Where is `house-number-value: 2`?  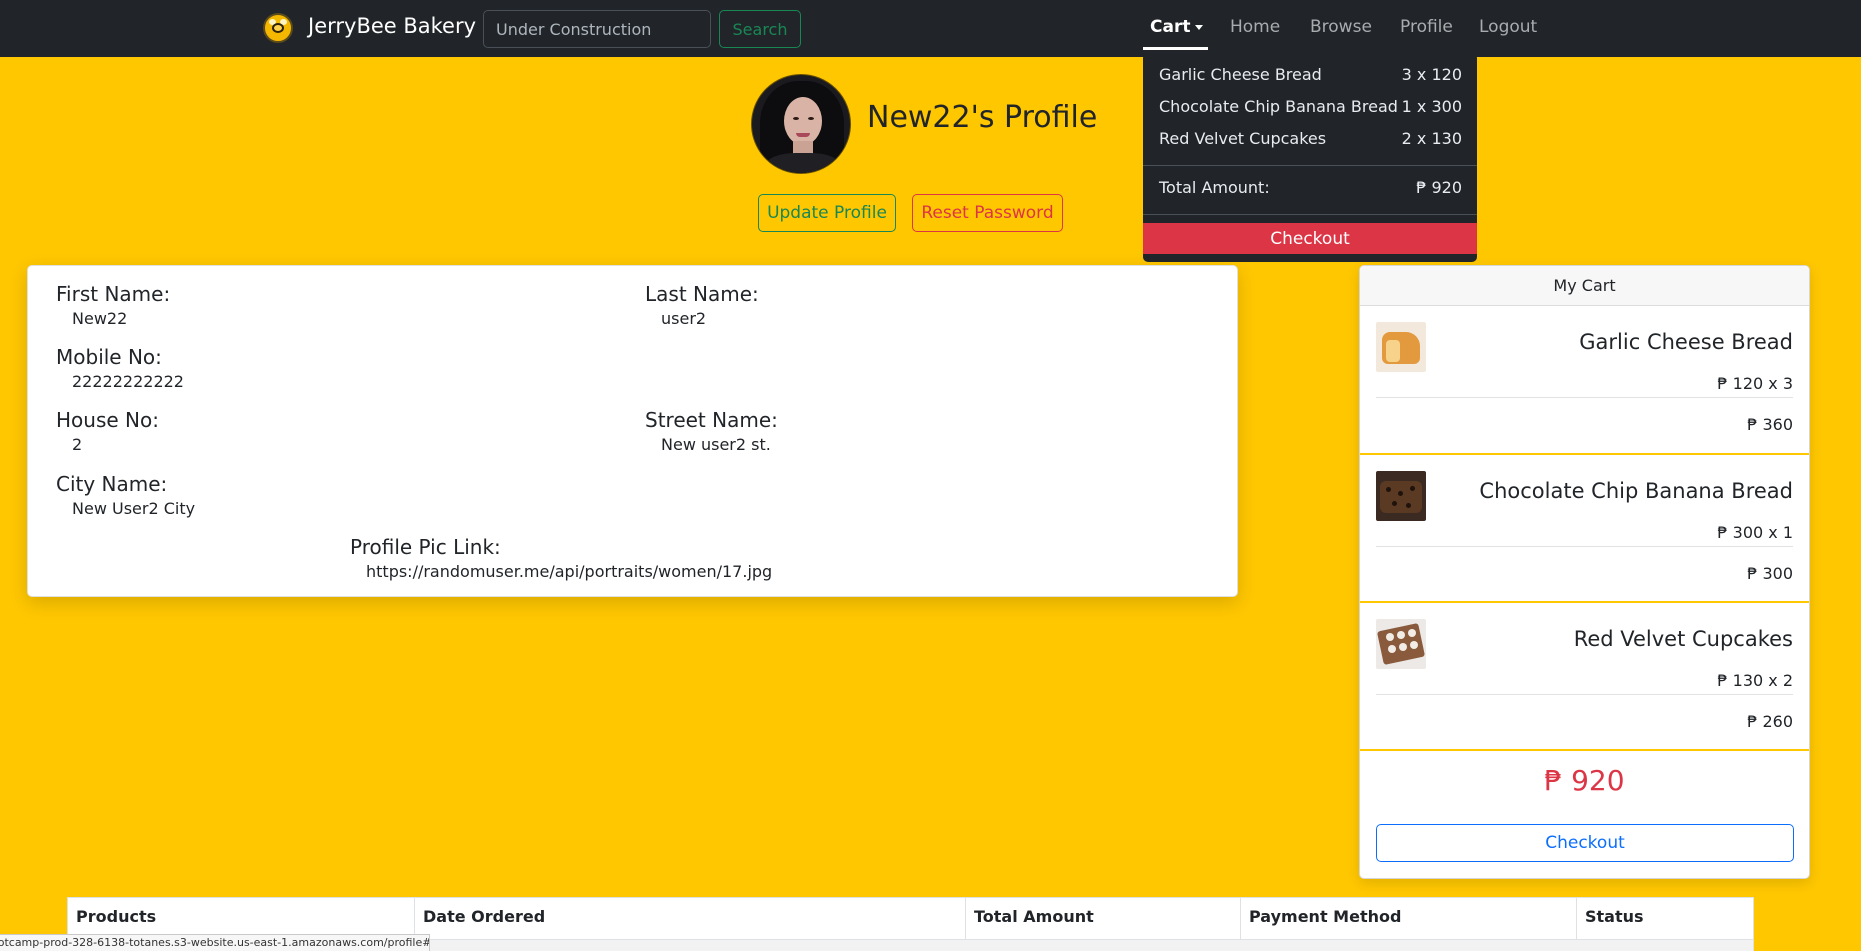 house-number-value: 2 is located at coordinates (77, 444).